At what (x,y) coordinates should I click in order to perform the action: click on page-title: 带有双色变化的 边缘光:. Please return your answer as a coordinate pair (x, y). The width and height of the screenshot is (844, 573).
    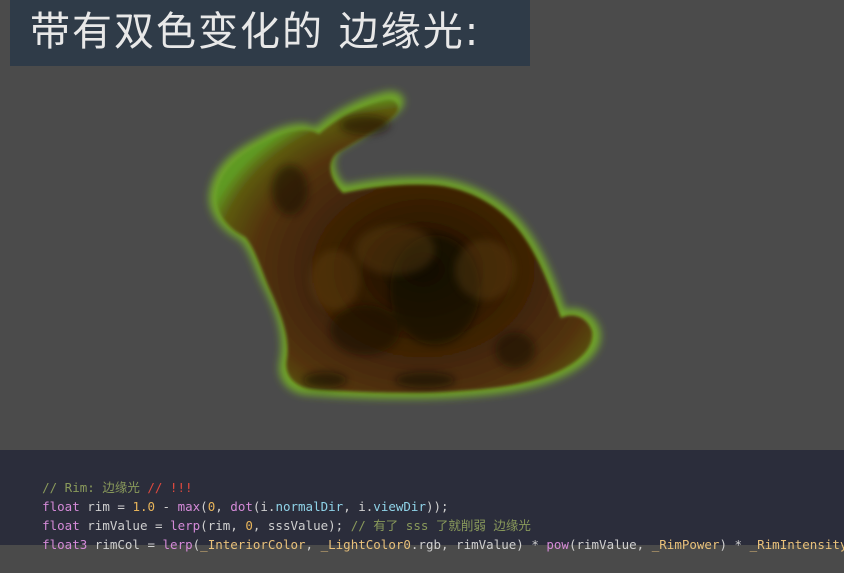
    Looking at the image, I should click on (255, 32).